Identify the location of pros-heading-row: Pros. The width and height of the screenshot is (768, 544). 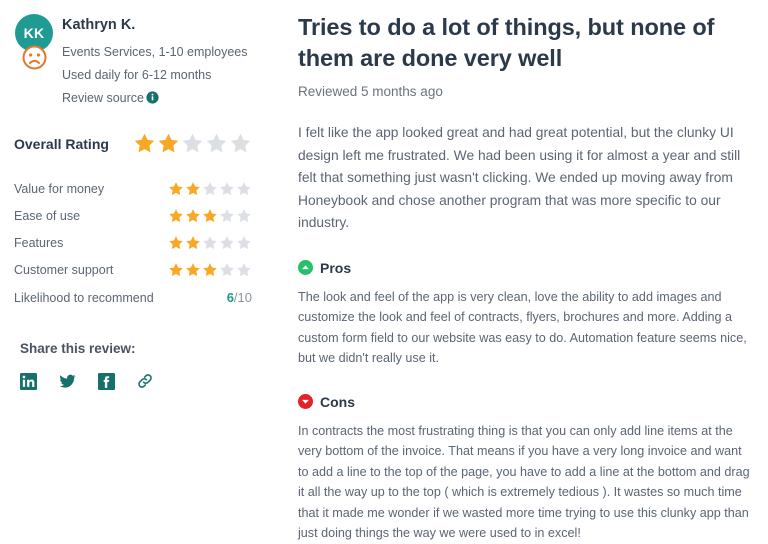
(525, 268).